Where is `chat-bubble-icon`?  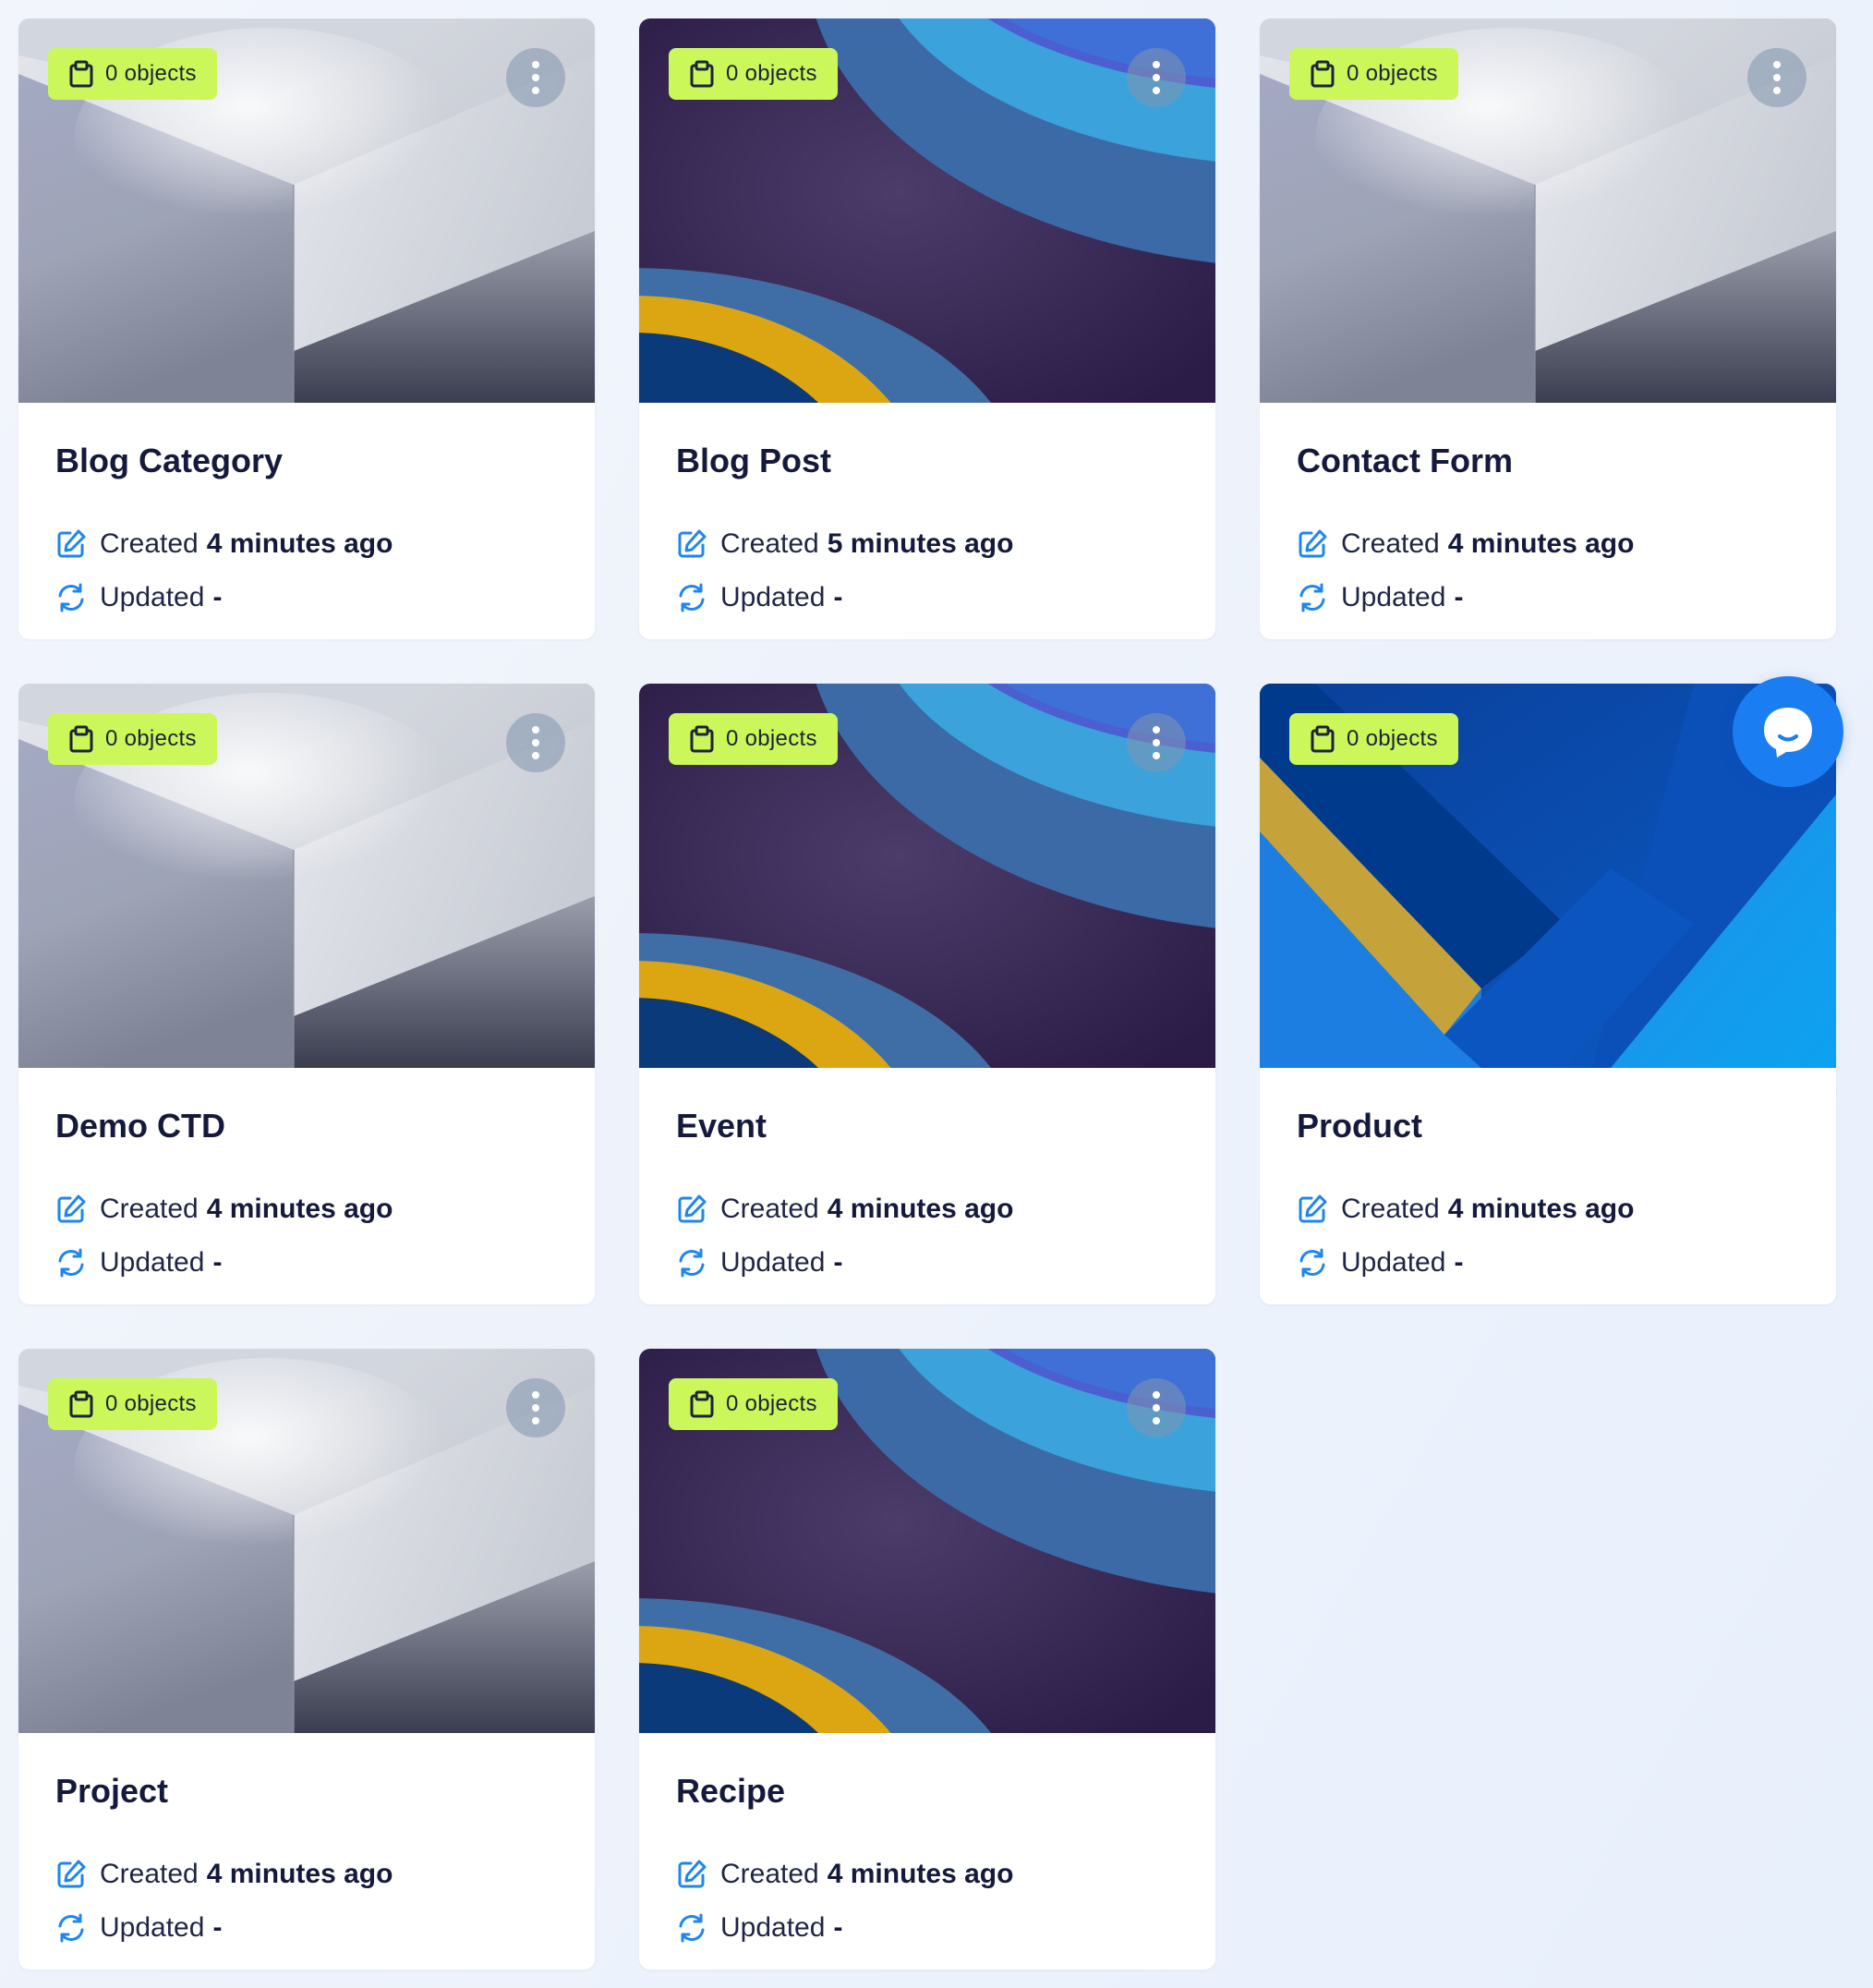 chat-bubble-icon is located at coordinates (1788, 733).